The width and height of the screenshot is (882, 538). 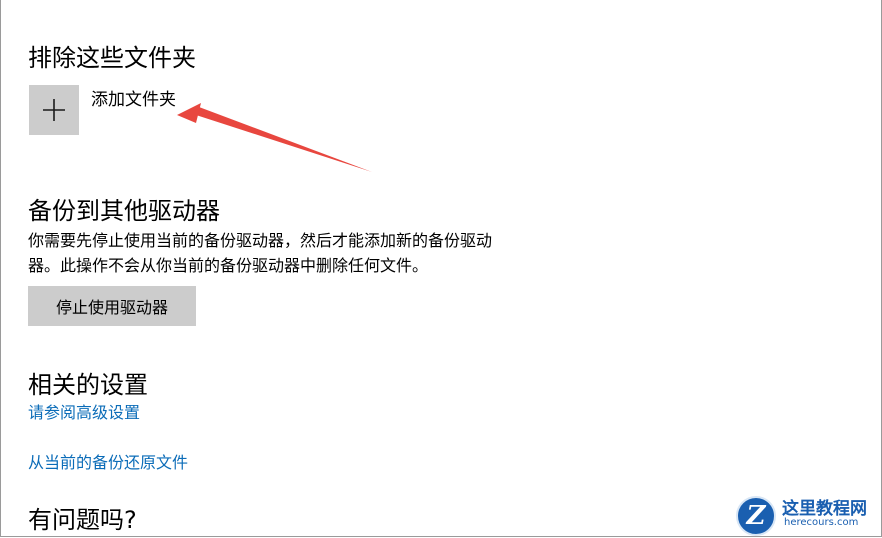 I want to click on stop-using-drive-button: 停止使用驱动器, so click(x=112, y=306).